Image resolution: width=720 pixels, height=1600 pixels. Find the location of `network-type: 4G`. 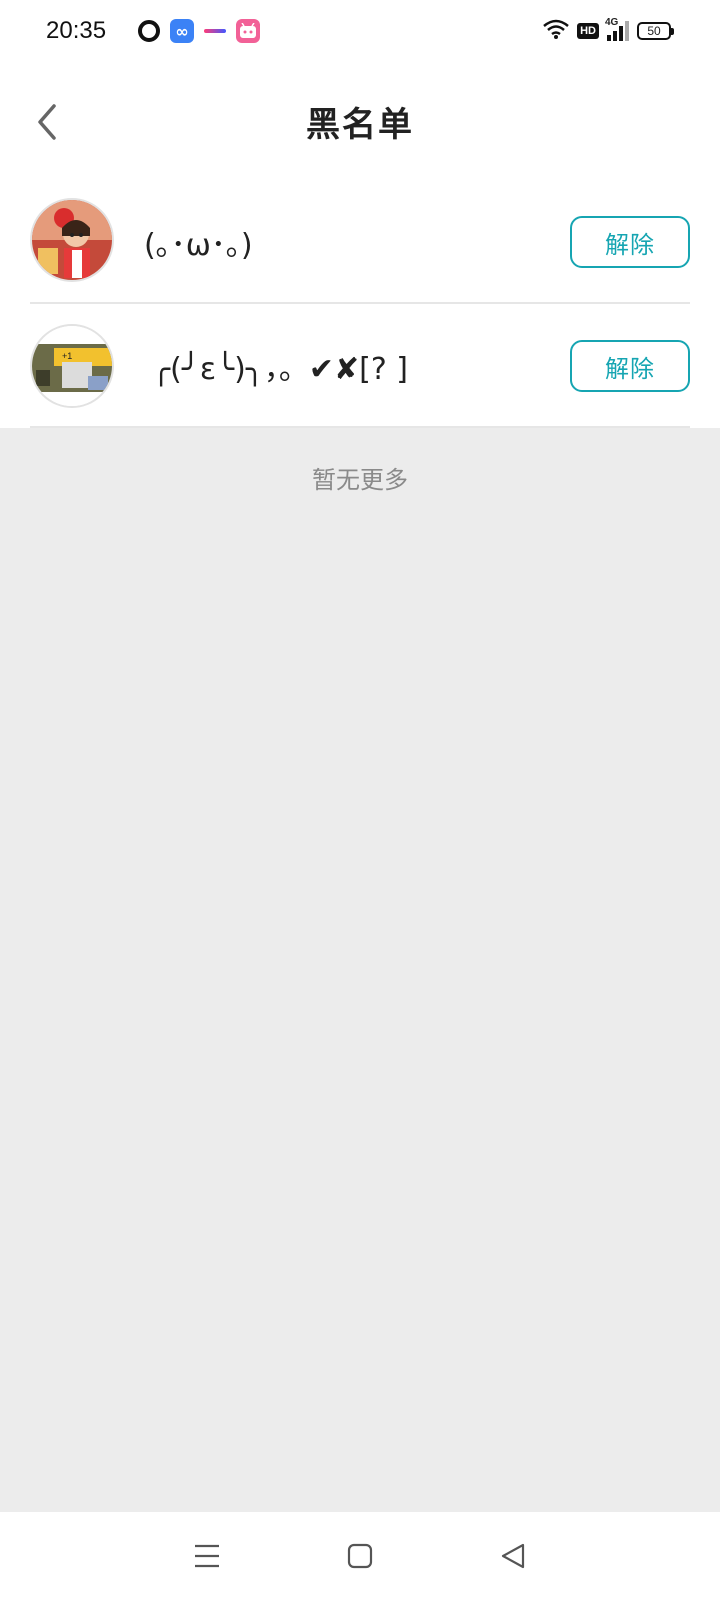

network-type: 4G is located at coordinates (612, 22).